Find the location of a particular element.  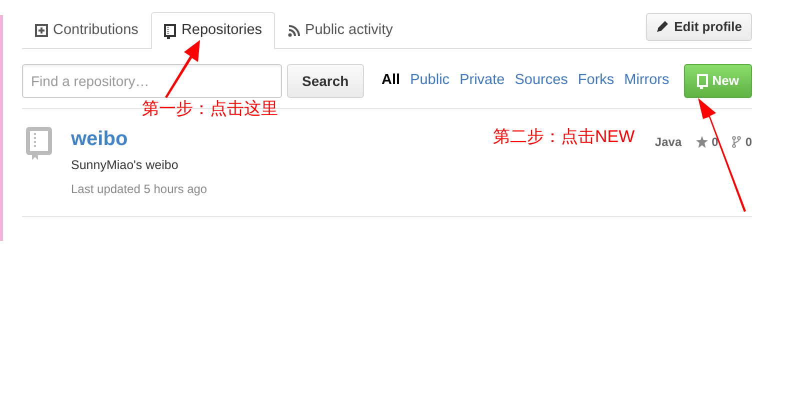

tab: Repositories is located at coordinates (213, 30).